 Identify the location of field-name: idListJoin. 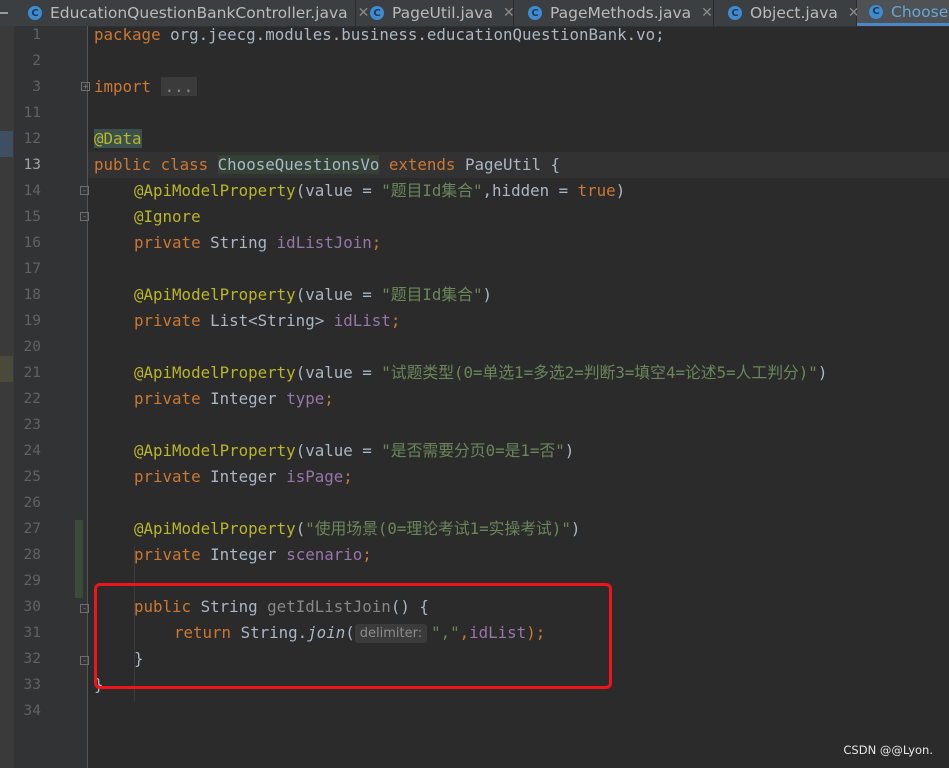
(324, 242).